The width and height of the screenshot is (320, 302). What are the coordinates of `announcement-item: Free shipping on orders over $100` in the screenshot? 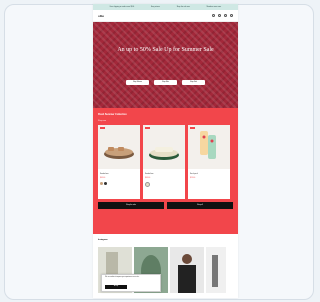 It's located at (122, 7).